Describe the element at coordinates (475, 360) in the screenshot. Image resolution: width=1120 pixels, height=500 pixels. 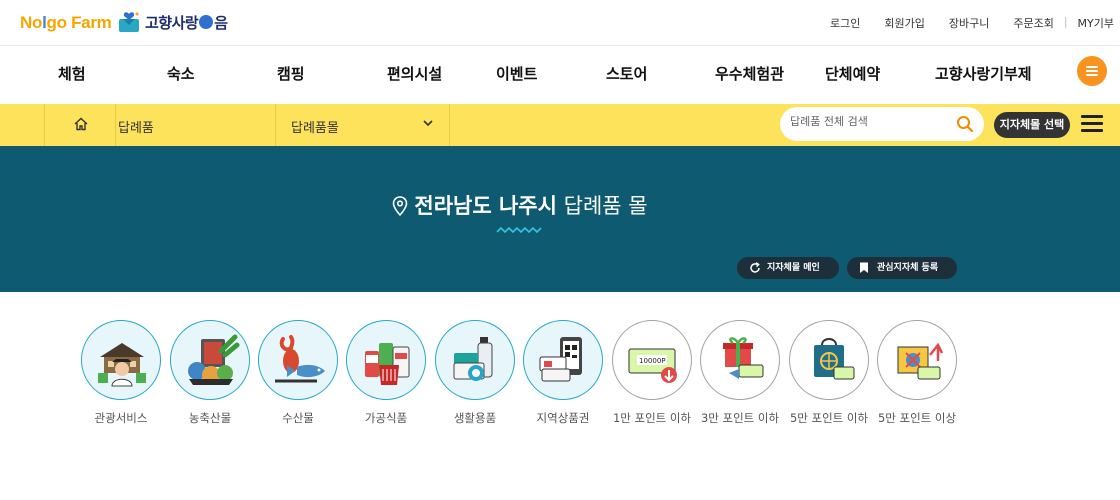
I see `household-icon` at that location.